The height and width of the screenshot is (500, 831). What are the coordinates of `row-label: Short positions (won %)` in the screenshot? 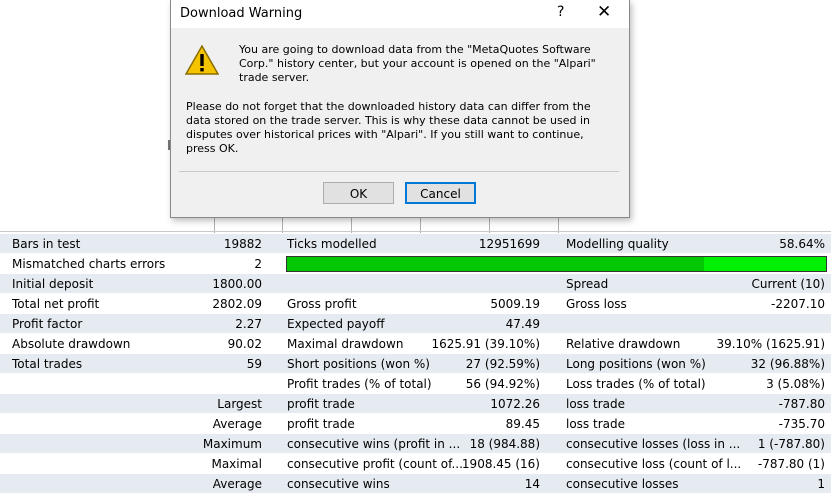 It's located at (358, 364).